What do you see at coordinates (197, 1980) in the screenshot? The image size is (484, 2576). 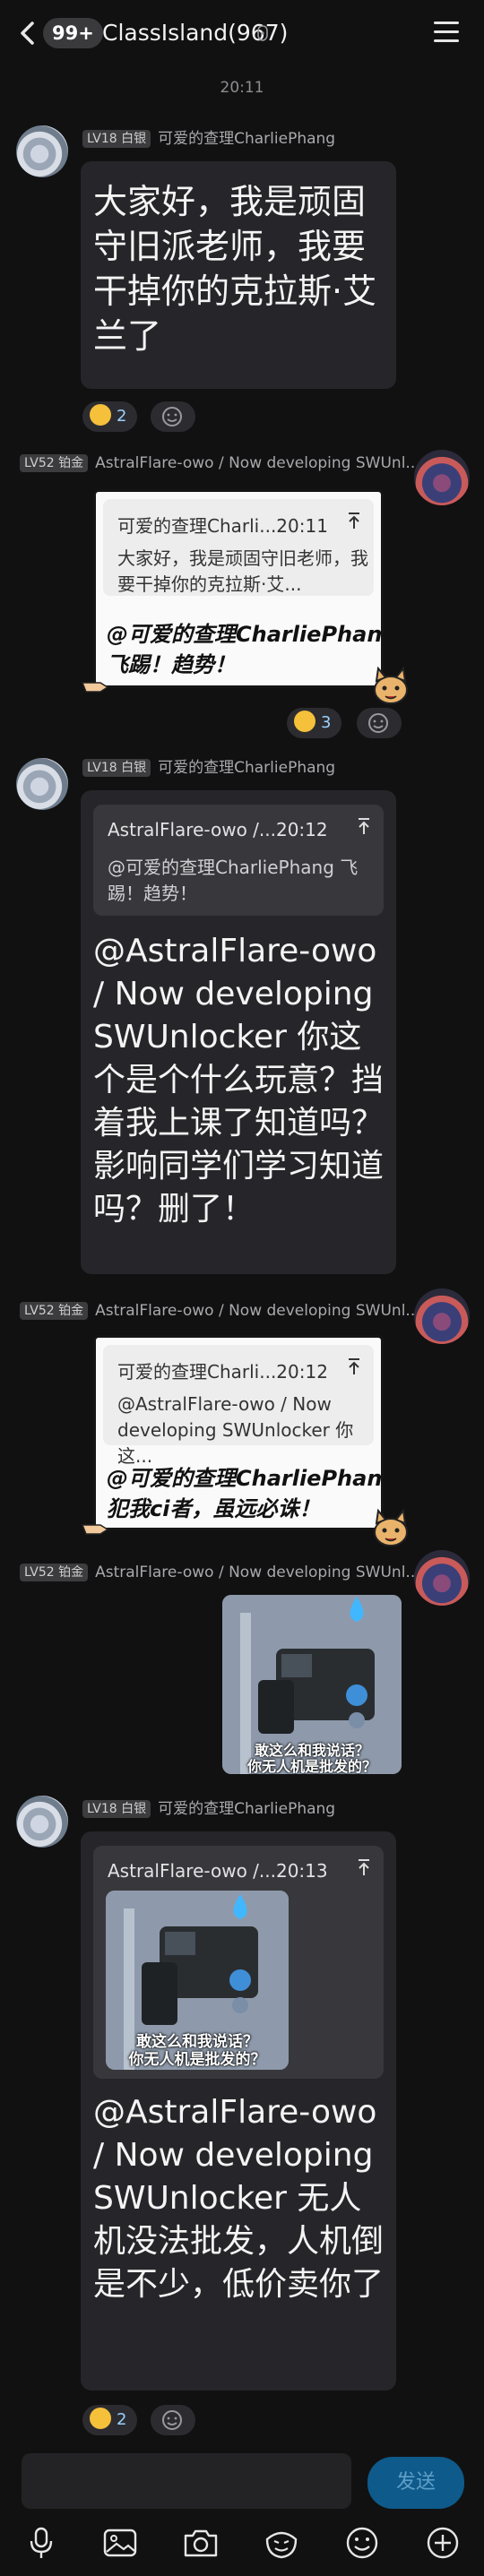 I see `quoted-image: 敢这么和我说话？ 你无人机是批发的？` at bounding box center [197, 1980].